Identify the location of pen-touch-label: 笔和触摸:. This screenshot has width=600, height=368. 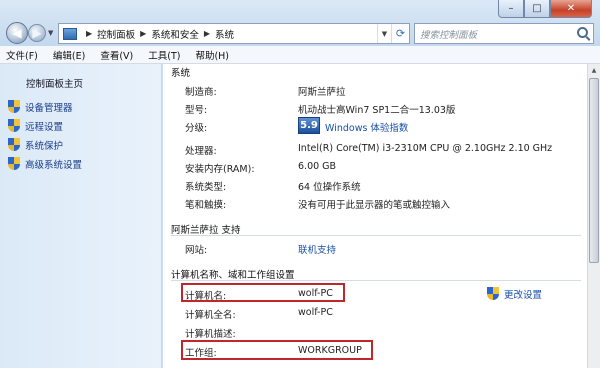
(206, 205).